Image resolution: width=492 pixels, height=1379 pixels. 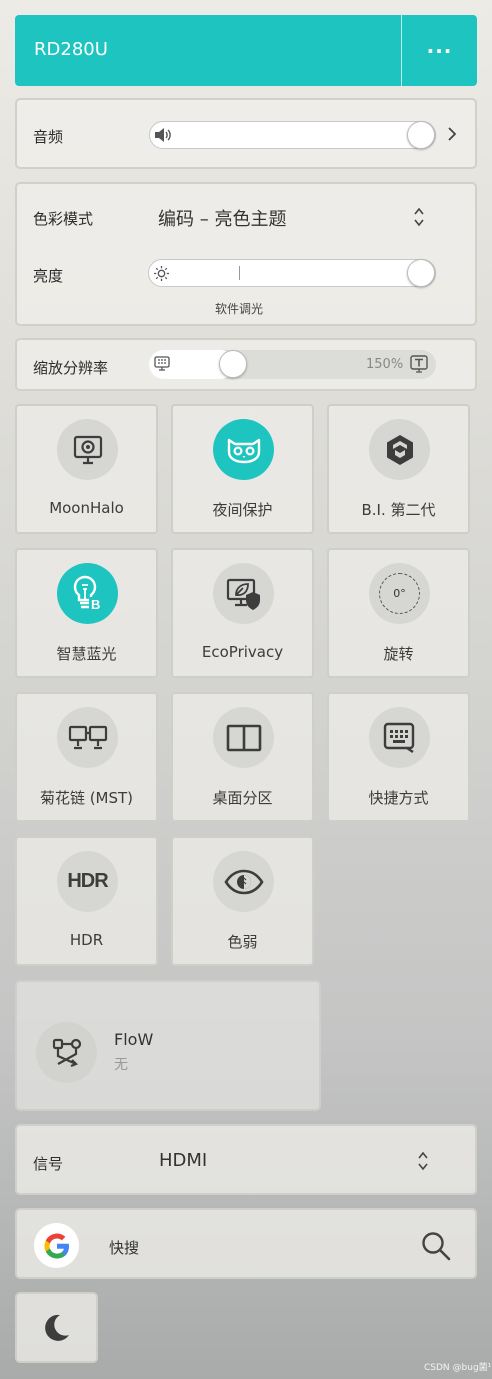 What do you see at coordinates (246, 50) in the screenshot?
I see `title-bar: RD280U ···` at bounding box center [246, 50].